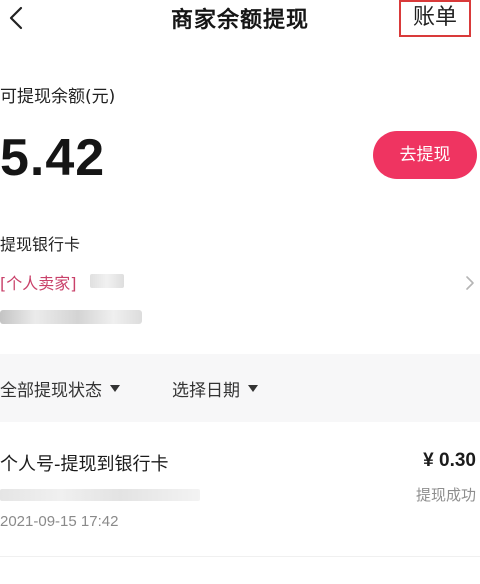 This screenshot has height=584, width=480. Describe the element at coordinates (58, 97) in the screenshot. I see `balance-label: 可提现余额(元)` at that location.